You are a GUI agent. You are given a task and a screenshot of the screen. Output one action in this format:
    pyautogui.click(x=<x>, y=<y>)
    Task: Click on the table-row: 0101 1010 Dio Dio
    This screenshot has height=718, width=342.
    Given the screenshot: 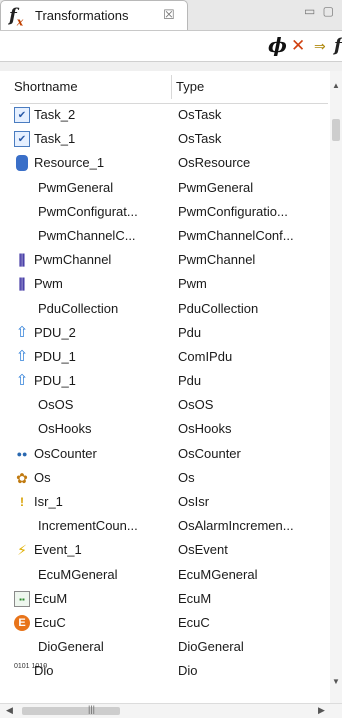 What is the action you would take?
    pyautogui.click(x=169, y=671)
    